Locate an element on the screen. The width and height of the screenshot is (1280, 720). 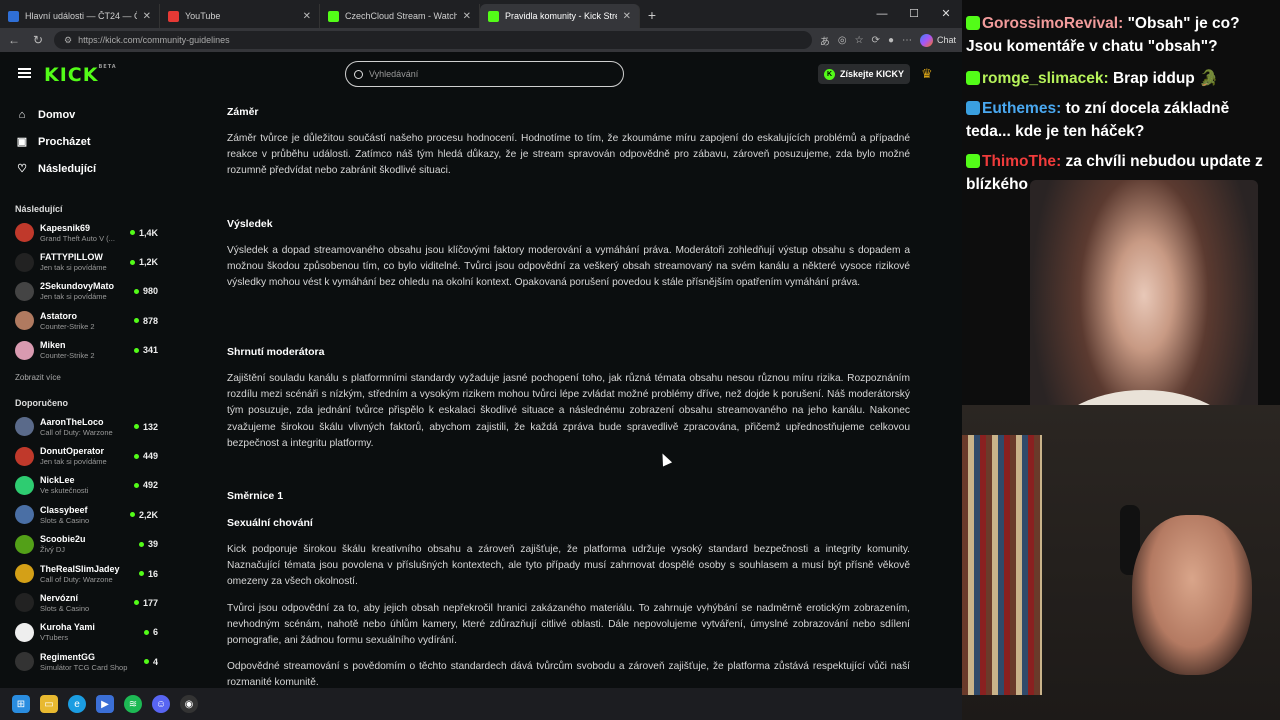
tab-pravidla: Pravidla komunity - Kick Streamin ✕ is located at coordinates (560, 16).